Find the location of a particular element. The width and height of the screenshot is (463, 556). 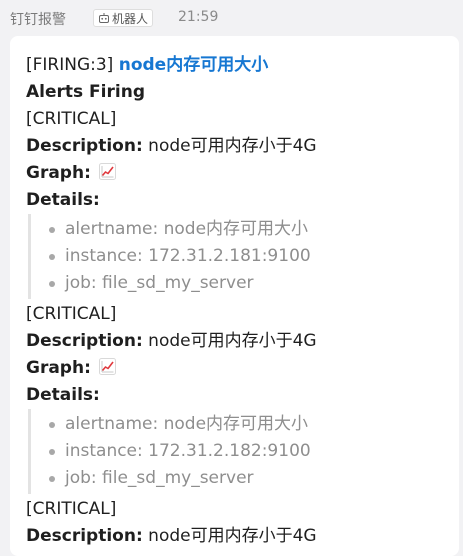

alert-entry: [CRITICAL] Description: node可用内存小于4G is located at coordinates (242, 523).